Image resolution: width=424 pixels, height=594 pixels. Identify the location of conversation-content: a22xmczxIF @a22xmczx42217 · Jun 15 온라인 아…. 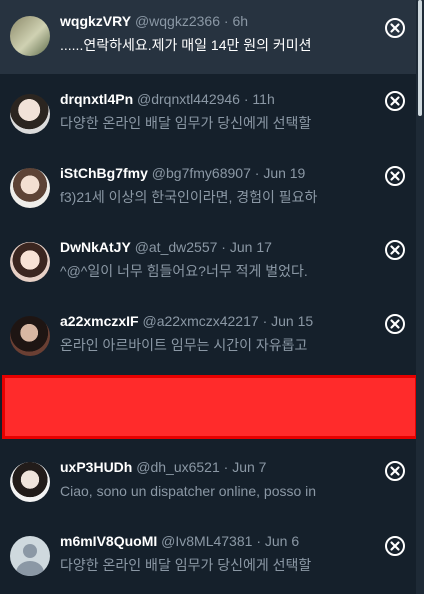
(205, 333).